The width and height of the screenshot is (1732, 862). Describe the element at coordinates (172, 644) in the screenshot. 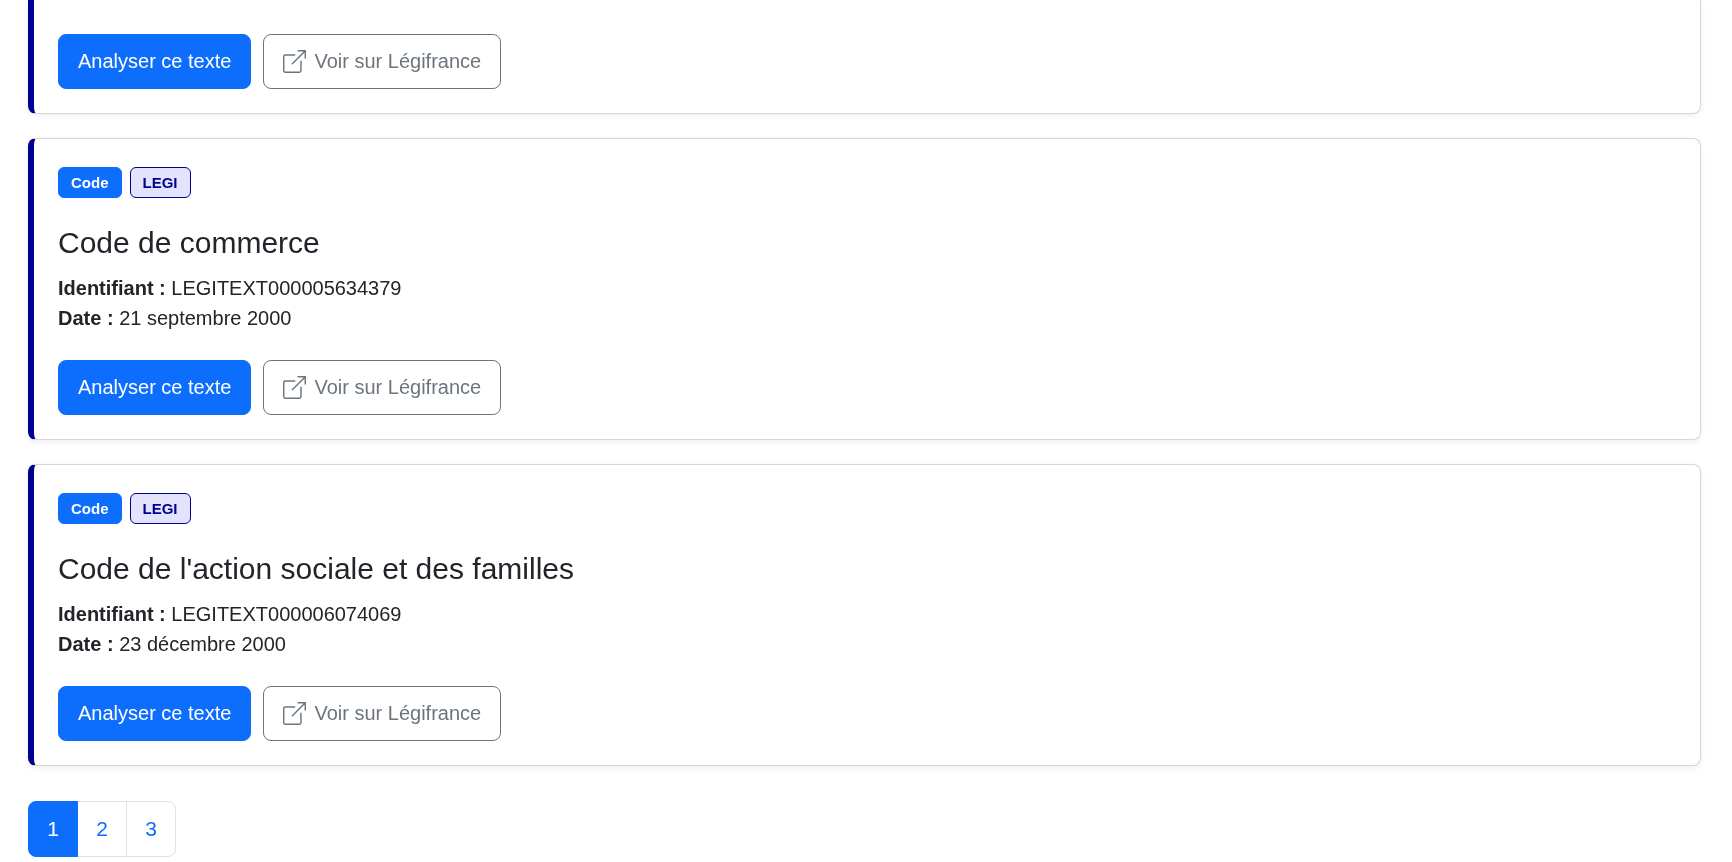

I see `metadata-text: Date : 23 décembre 2000` at that location.